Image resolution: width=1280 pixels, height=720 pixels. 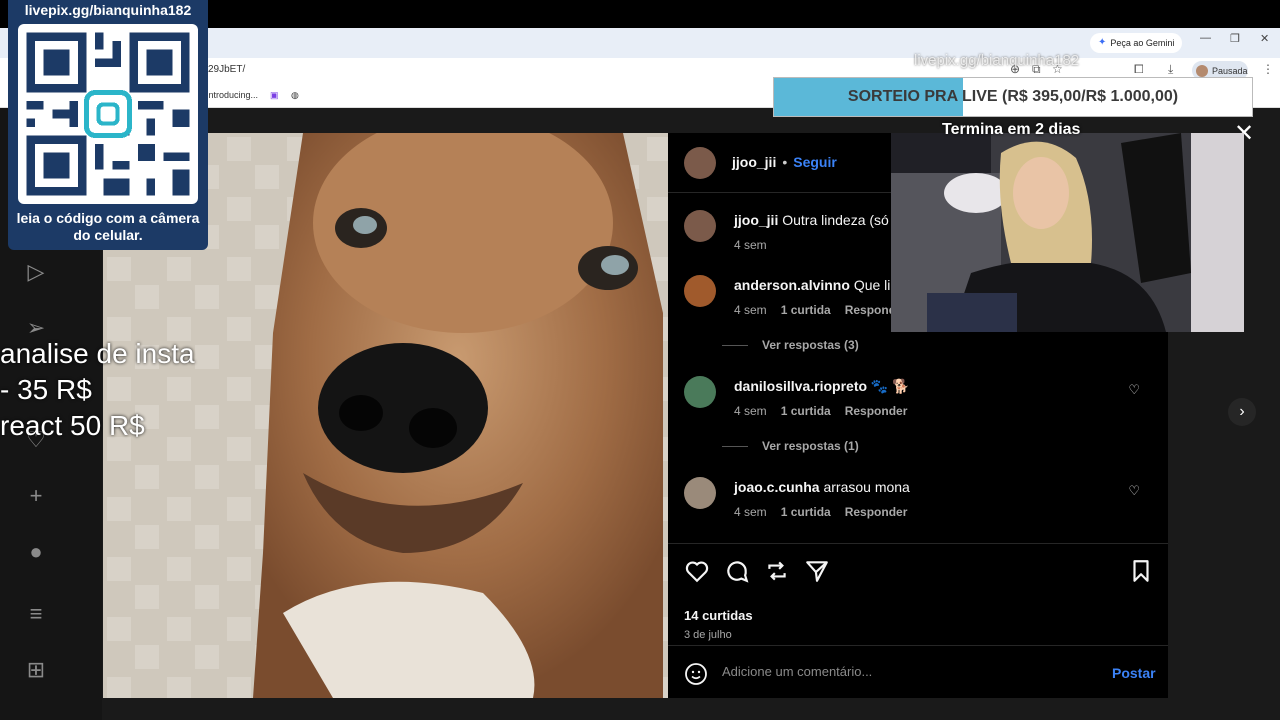 I want to click on url-text: 29JbET/, so click(x=226, y=69).